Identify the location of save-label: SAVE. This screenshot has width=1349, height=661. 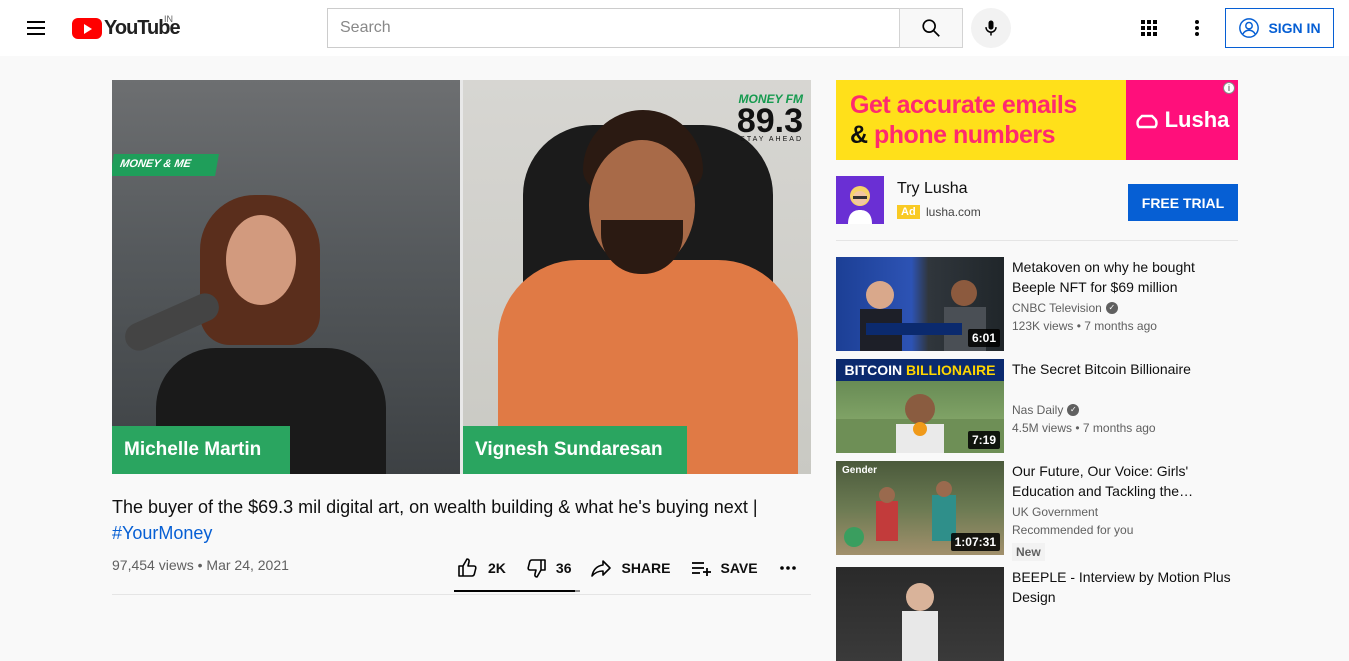
(739, 568).